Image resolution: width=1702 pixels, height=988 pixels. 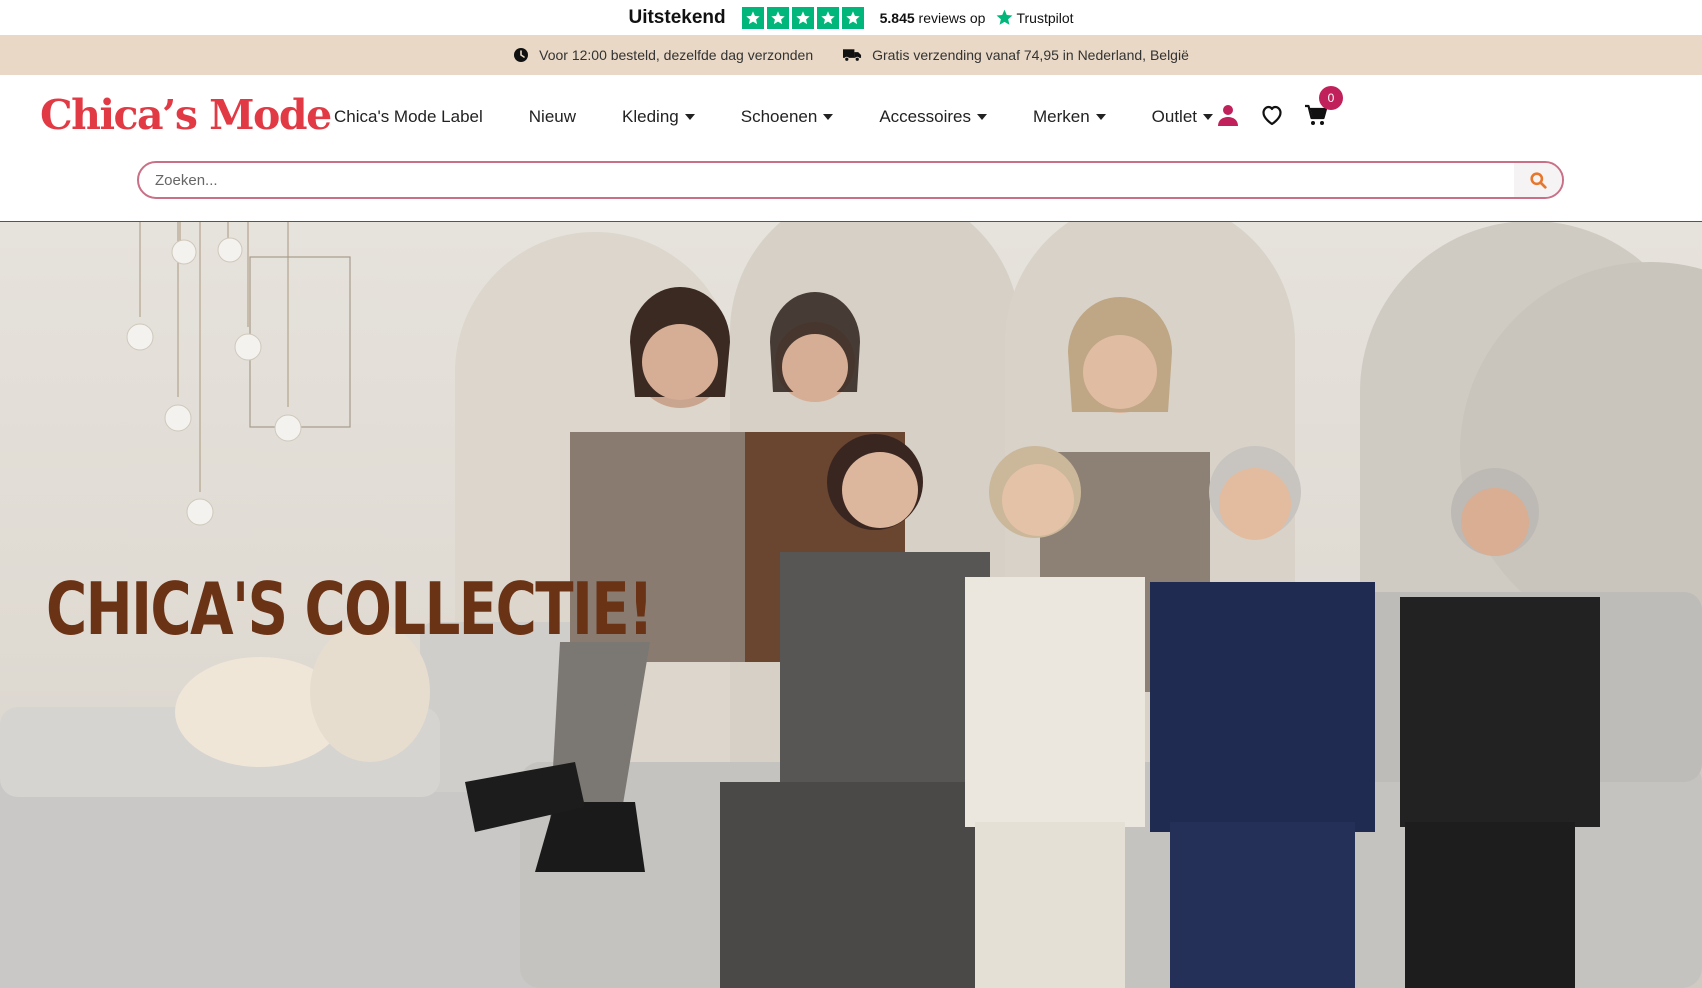 I want to click on nav-item-accessoires: Accessoires, so click(x=933, y=117).